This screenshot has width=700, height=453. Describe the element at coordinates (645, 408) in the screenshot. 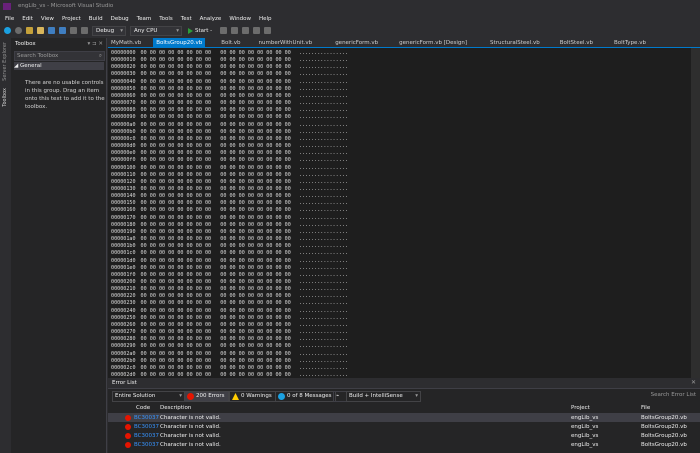

I see `column-file: File` at that location.